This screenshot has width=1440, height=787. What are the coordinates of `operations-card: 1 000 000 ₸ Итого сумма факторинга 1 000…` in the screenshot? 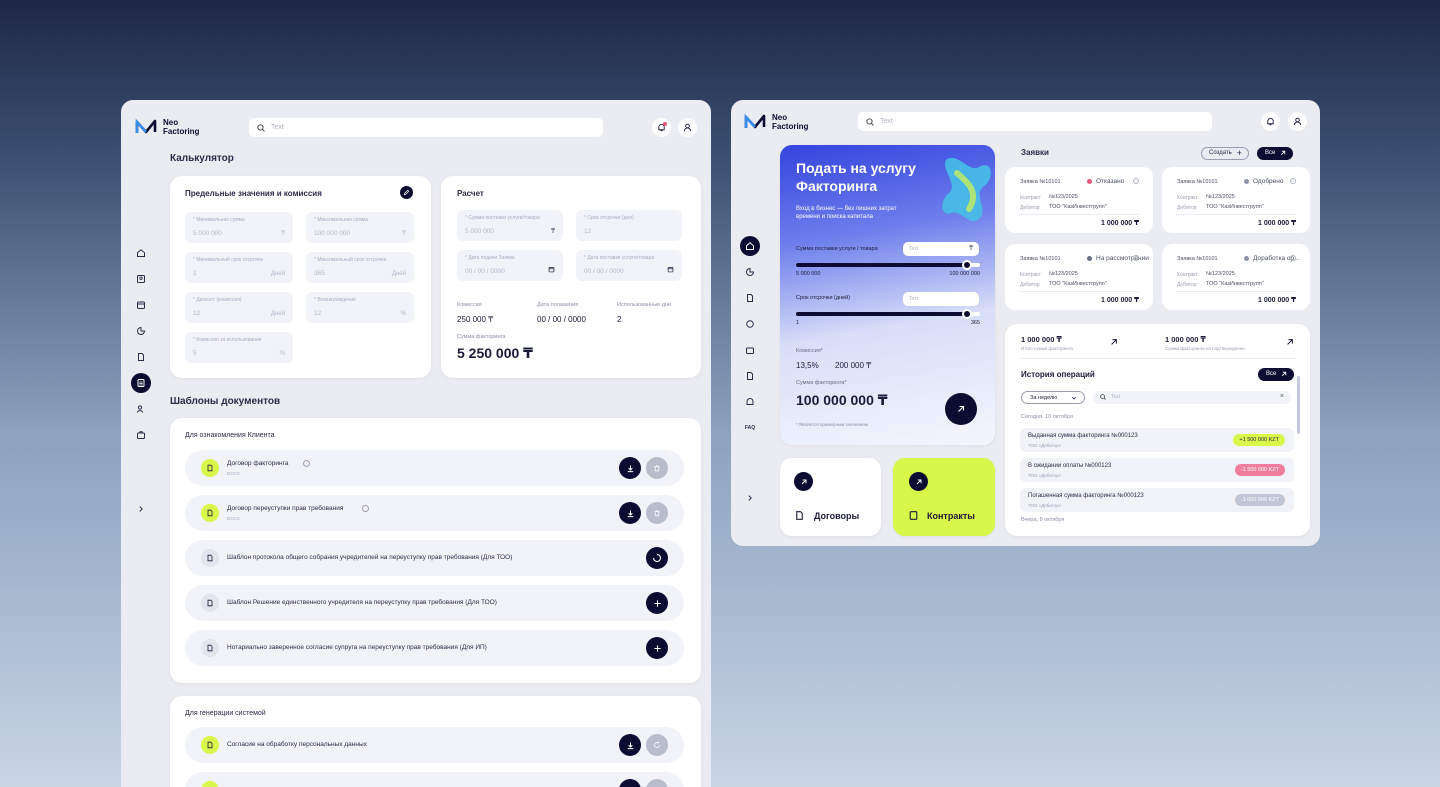 It's located at (1157, 430).